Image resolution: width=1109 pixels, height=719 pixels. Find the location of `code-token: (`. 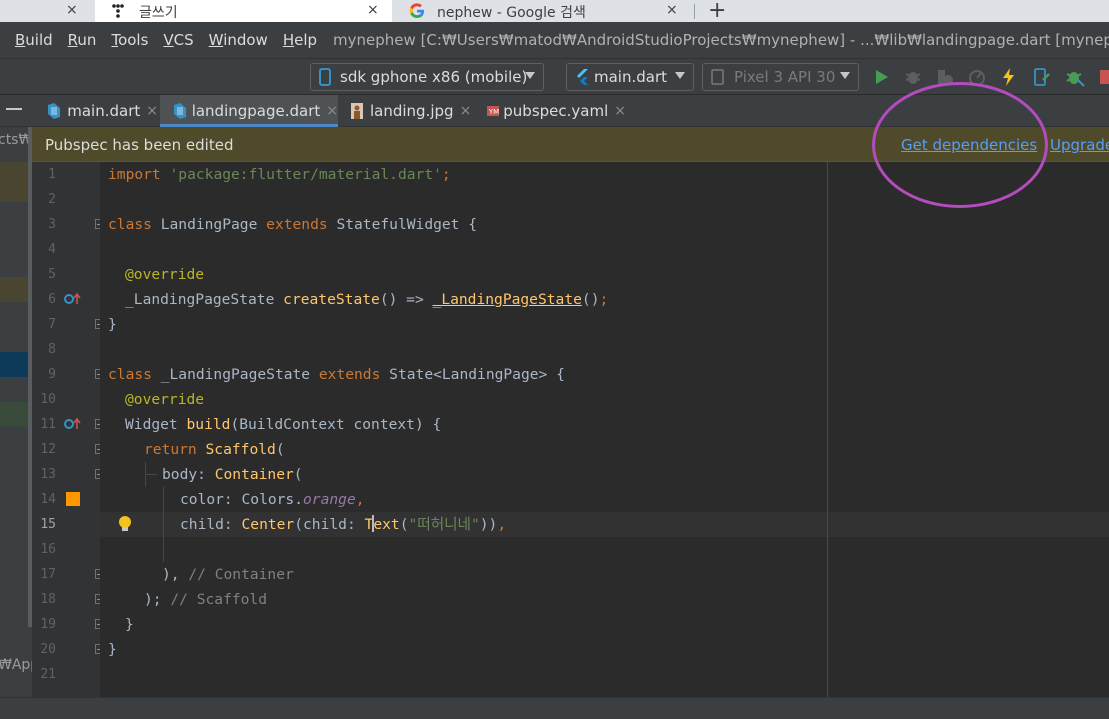

code-token: ( is located at coordinates (298, 474).